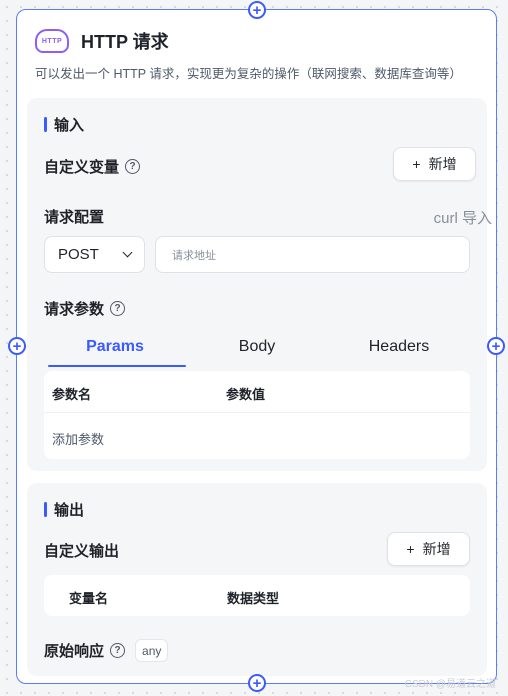 The image size is (508, 696). Describe the element at coordinates (257, 10) in the screenshot. I see `connect-handle-top-icon: +` at that location.